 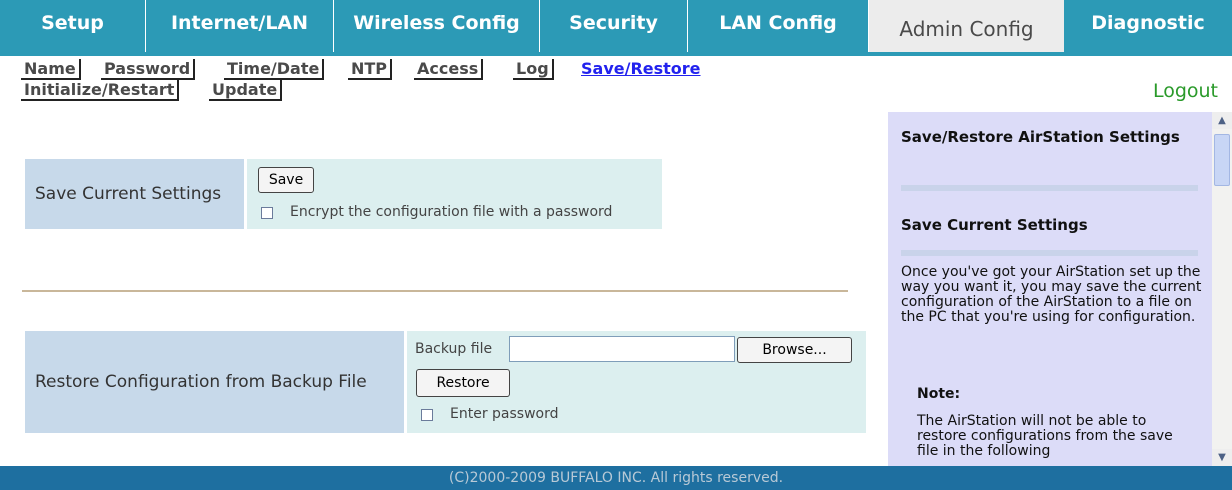 I want to click on restore-settings-label: Restore Configuration from Backup File, so click(x=214, y=382).